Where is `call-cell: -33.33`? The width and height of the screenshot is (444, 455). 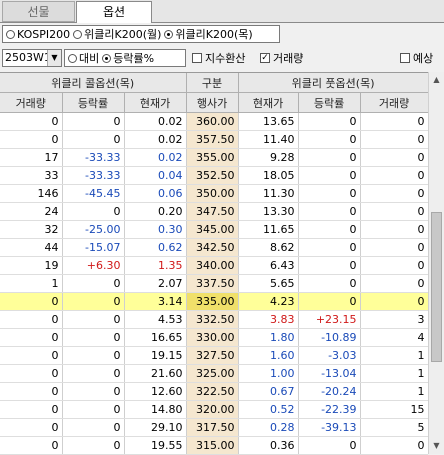 call-cell: -33.33 is located at coordinates (93, 157).